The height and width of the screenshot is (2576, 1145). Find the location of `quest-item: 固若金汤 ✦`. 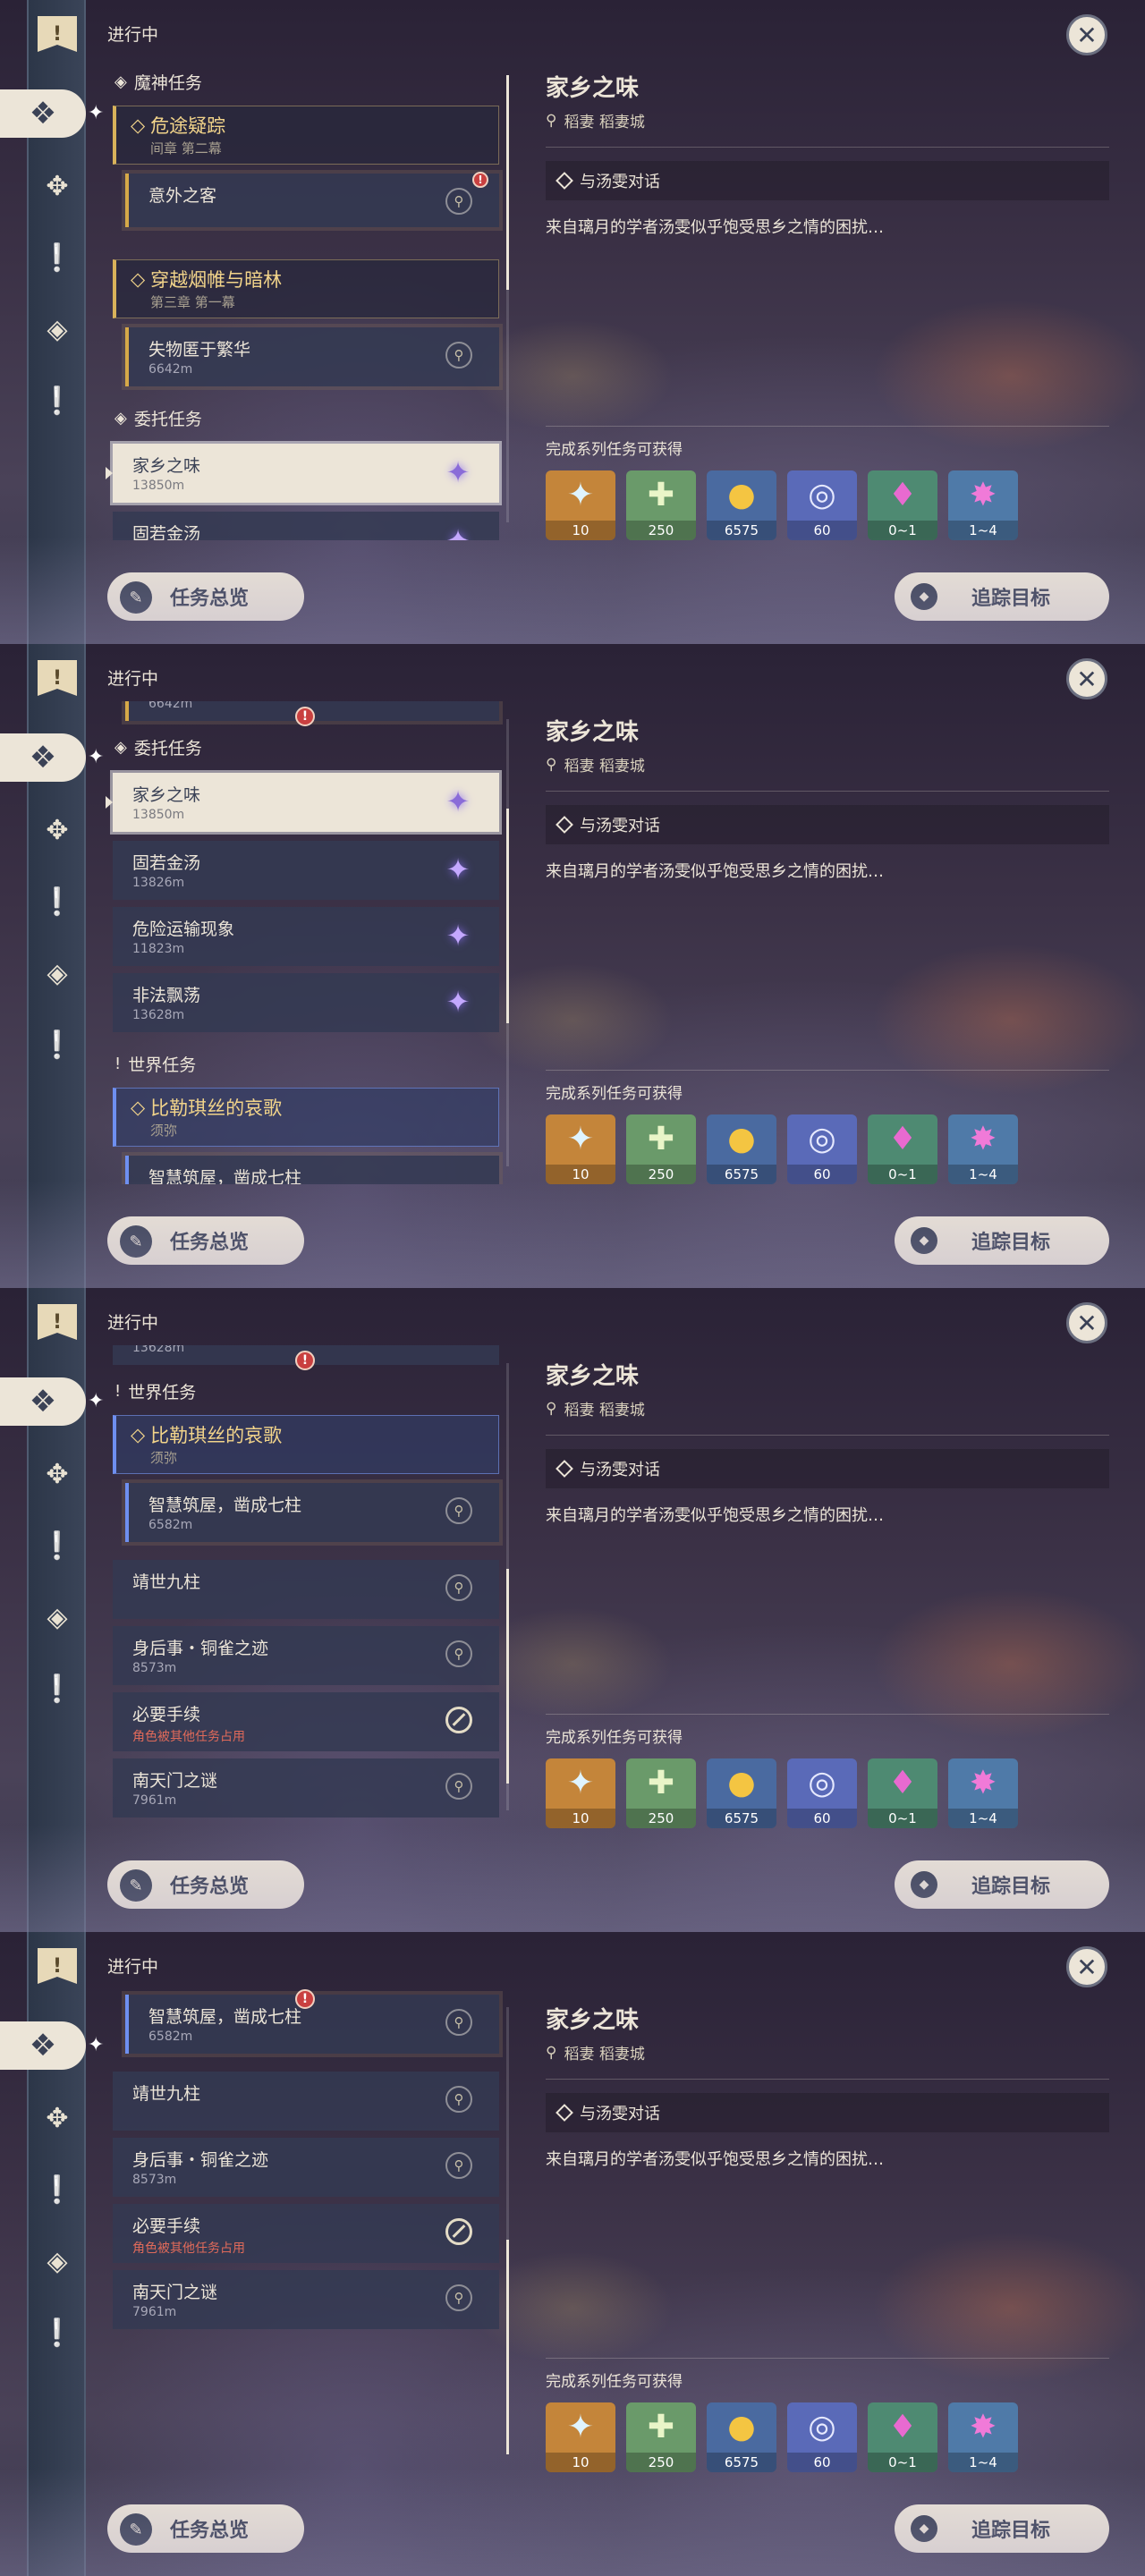

quest-item: 固若金汤 ✦ is located at coordinates (306, 526).